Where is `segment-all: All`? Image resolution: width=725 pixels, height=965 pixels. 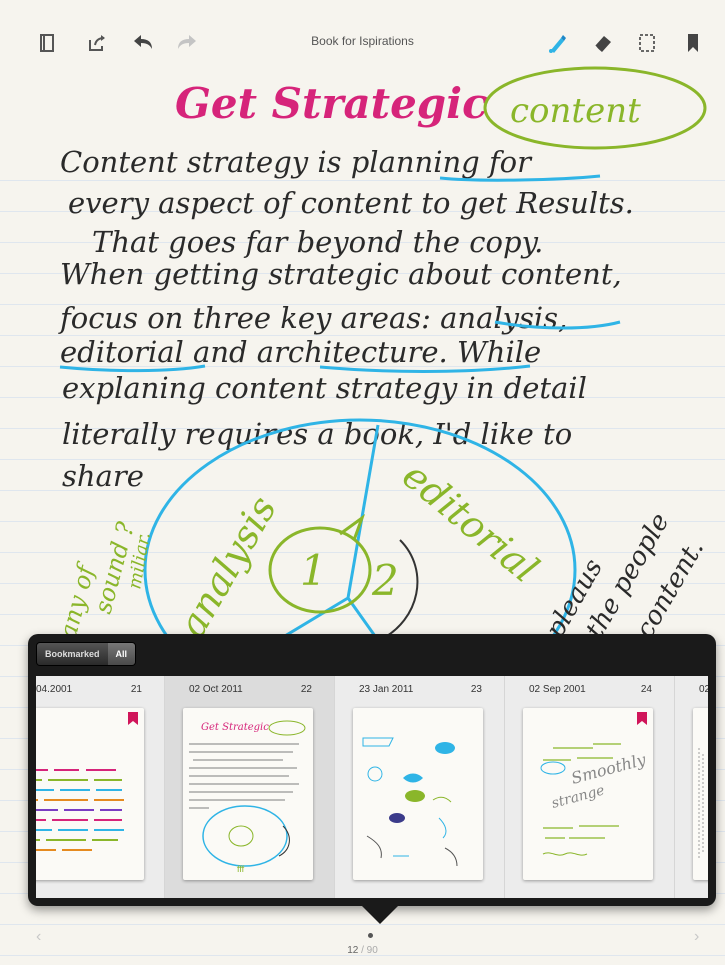 segment-all: All is located at coordinates (121, 654).